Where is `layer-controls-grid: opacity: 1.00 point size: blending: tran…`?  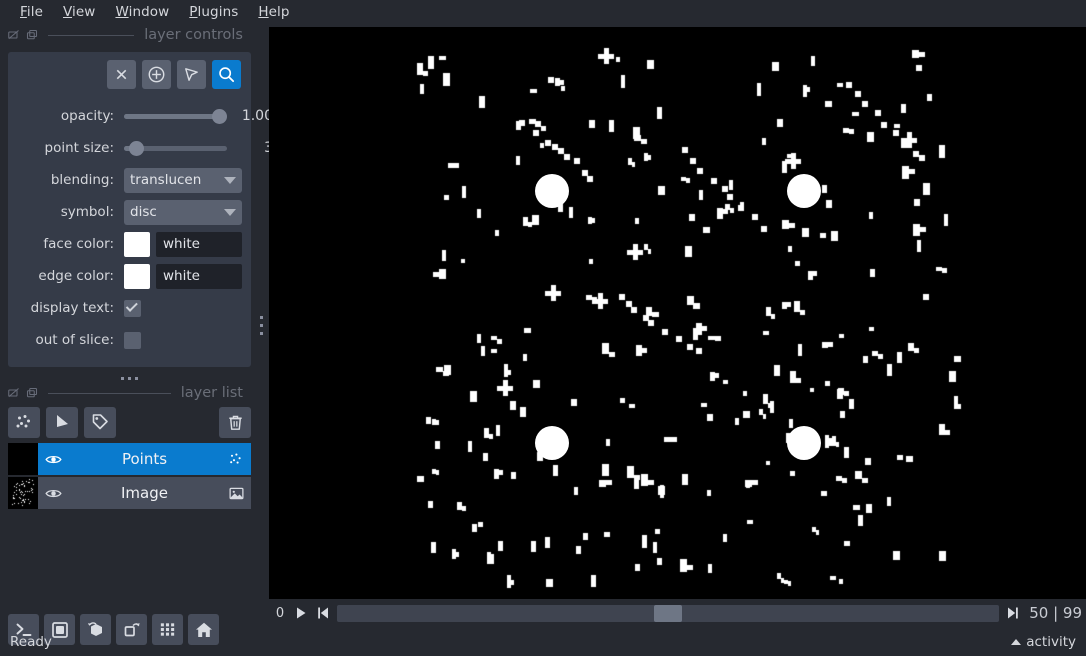
layer-controls-grid: opacity: 1.00 point size: blending: tran… is located at coordinates (140, 228).